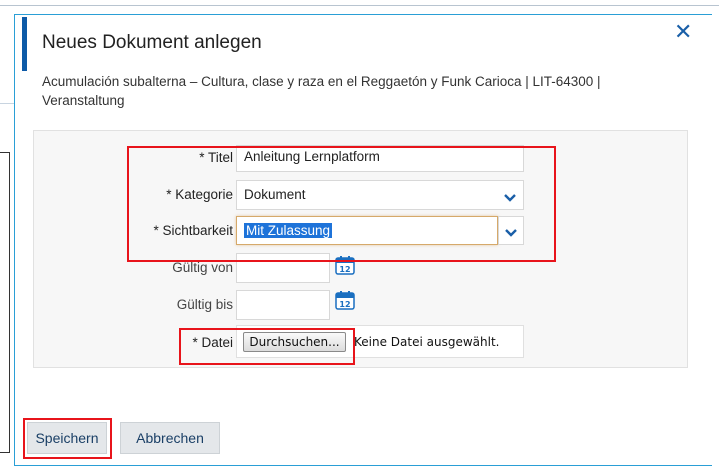 The width and height of the screenshot is (719, 466). Describe the element at coordinates (67, 438) in the screenshot. I see `annotation-box-save` at that location.